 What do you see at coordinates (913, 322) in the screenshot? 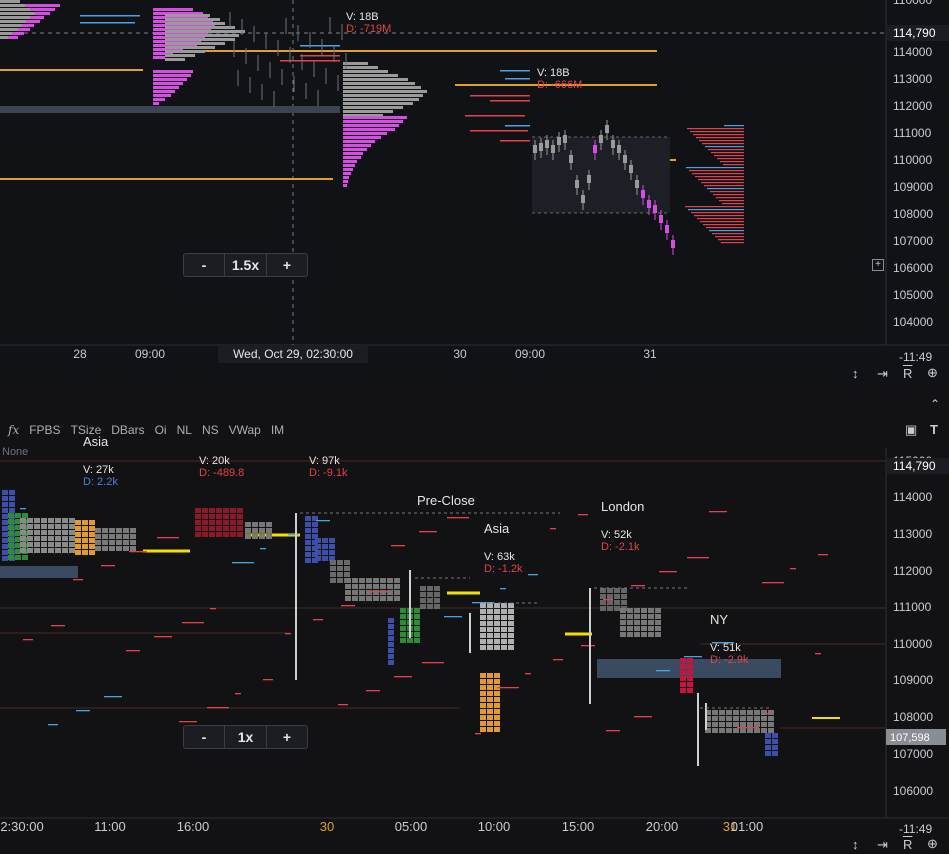
I see `price-tick-label: 104000` at bounding box center [913, 322].